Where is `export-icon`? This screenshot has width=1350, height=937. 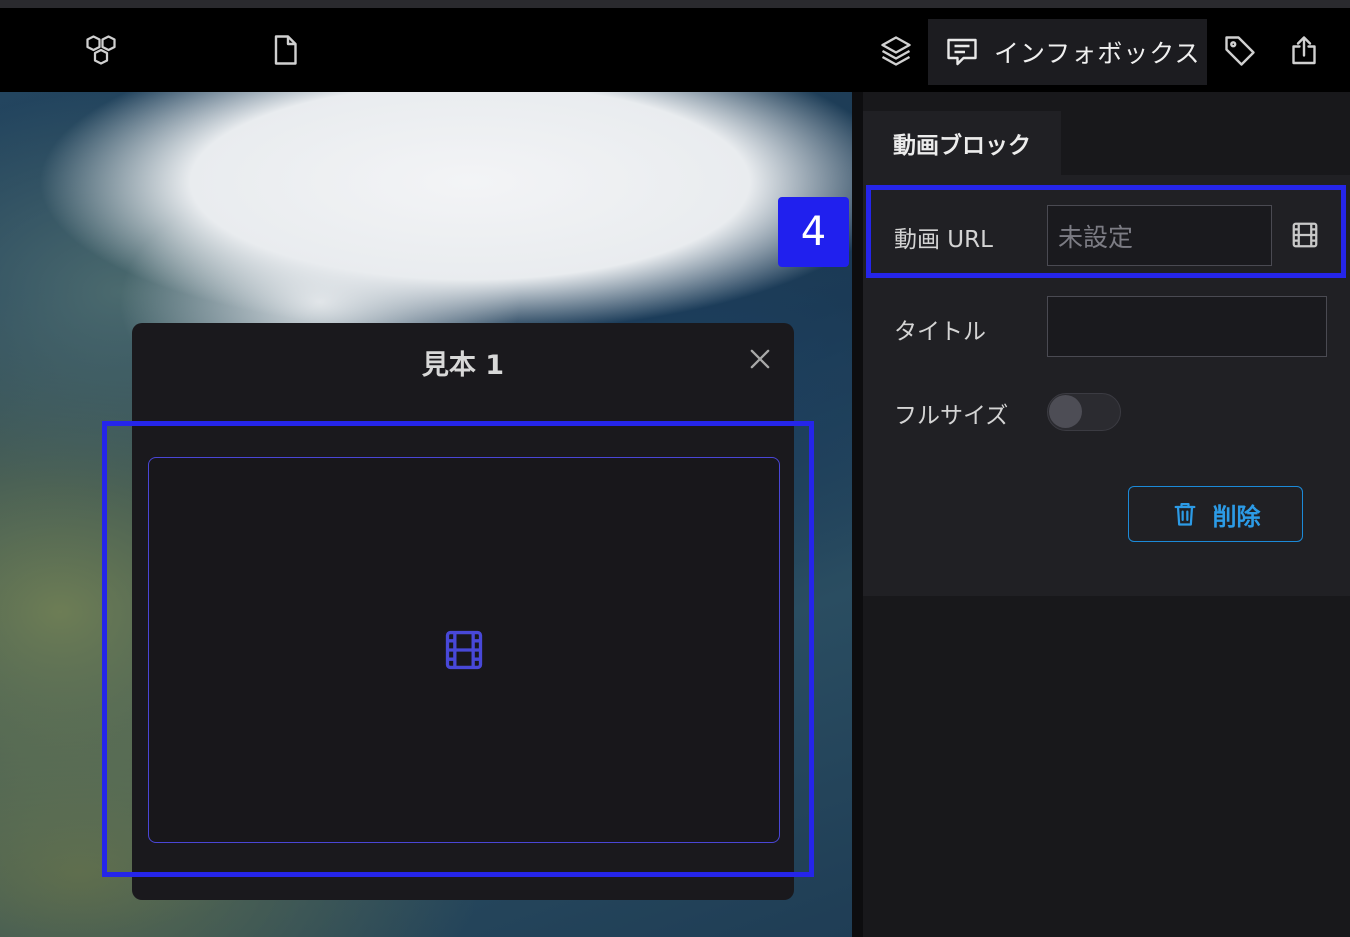 export-icon is located at coordinates (1304, 51).